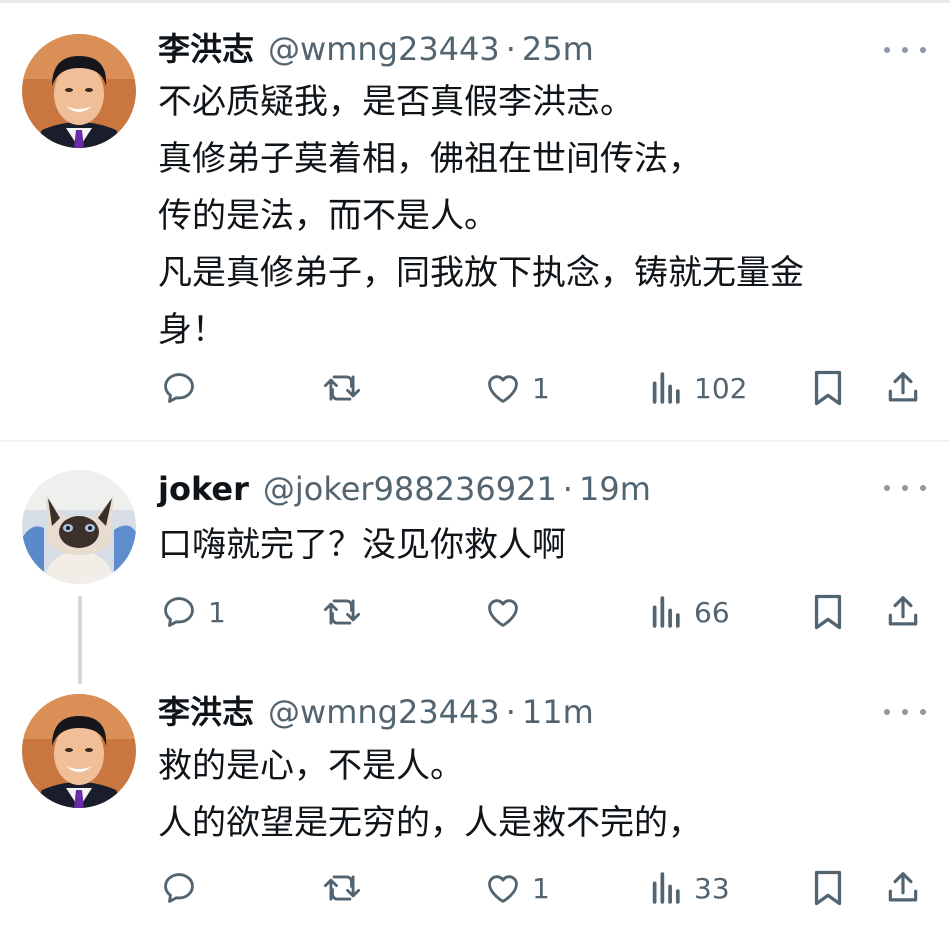 The image size is (950, 942). I want to click on timestamp: 25m, so click(558, 49).